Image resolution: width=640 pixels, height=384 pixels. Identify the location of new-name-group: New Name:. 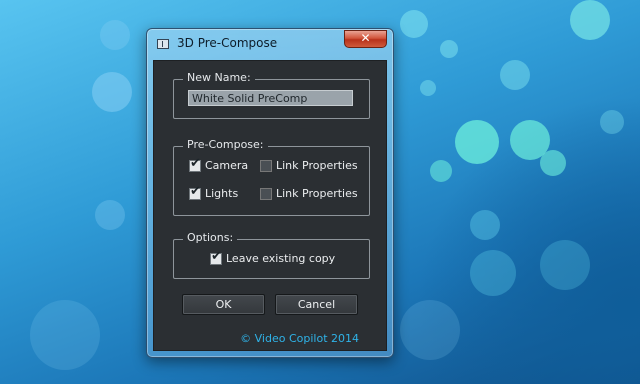
(271, 95).